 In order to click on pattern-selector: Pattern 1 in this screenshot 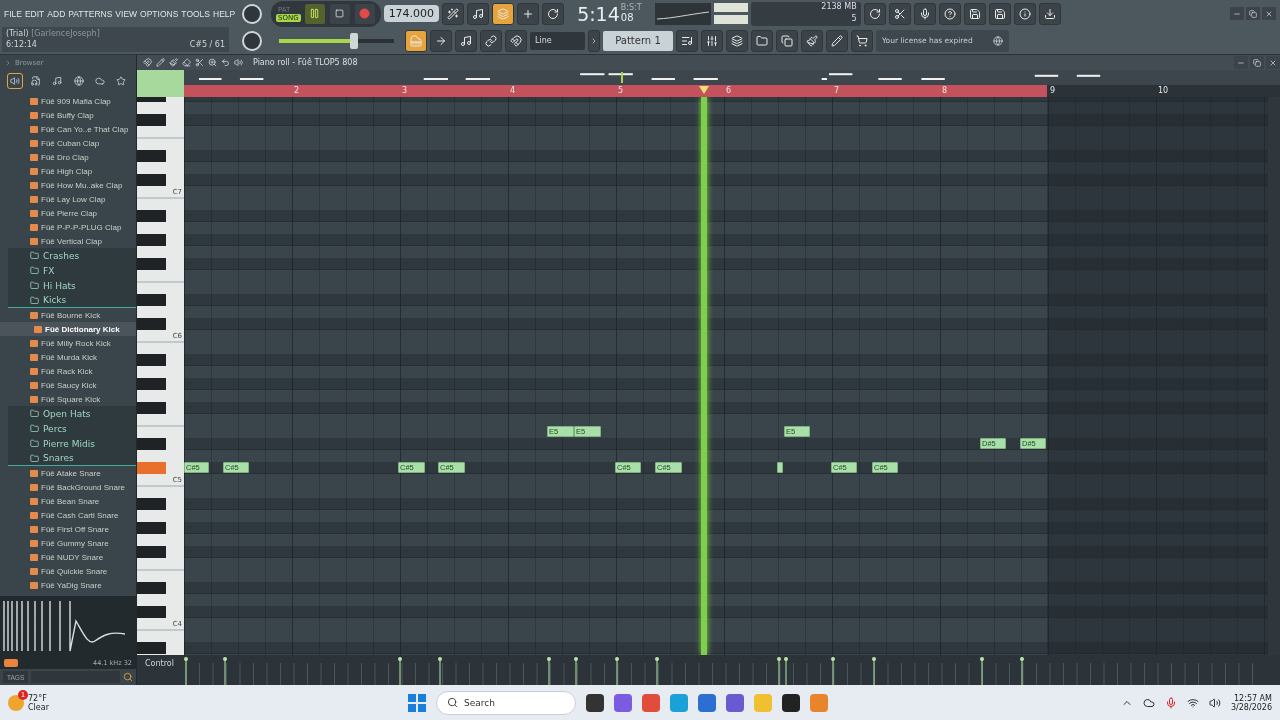, I will do `click(638, 40)`.